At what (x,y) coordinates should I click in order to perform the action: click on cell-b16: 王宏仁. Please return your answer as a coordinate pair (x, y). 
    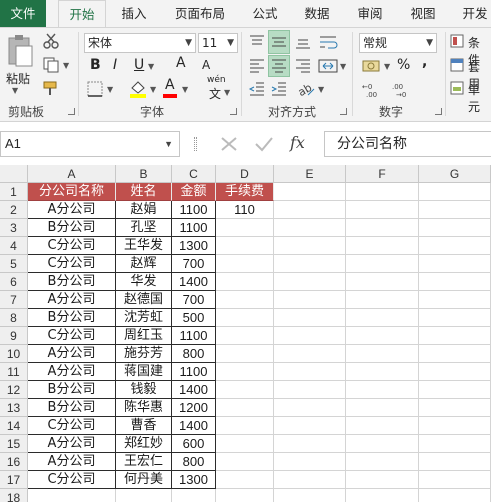
    Looking at the image, I should click on (144, 462).